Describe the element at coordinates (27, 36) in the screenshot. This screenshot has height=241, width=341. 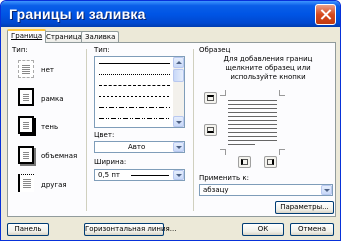
I see `tab-borders: Граница` at that location.